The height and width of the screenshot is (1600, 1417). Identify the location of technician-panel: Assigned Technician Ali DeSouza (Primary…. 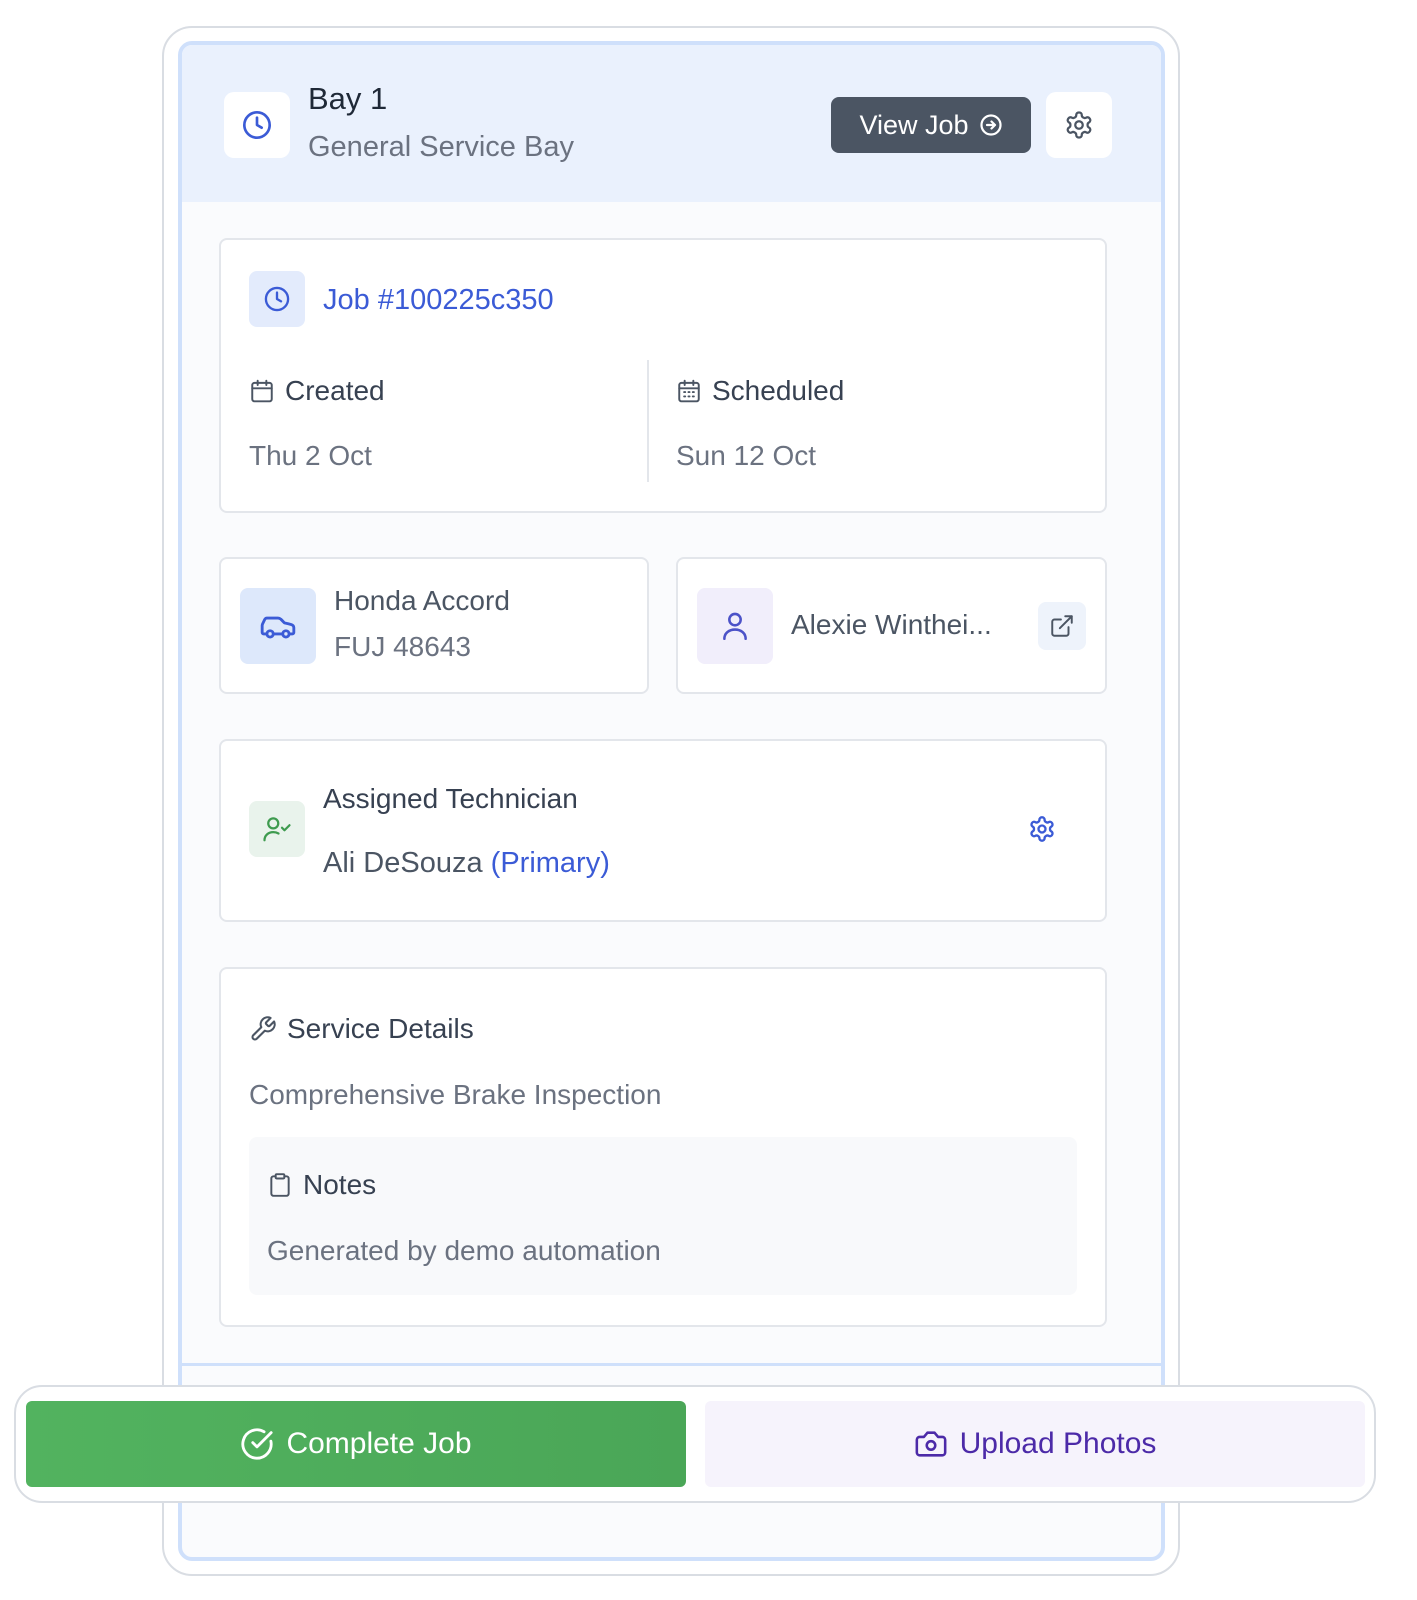
(663, 830).